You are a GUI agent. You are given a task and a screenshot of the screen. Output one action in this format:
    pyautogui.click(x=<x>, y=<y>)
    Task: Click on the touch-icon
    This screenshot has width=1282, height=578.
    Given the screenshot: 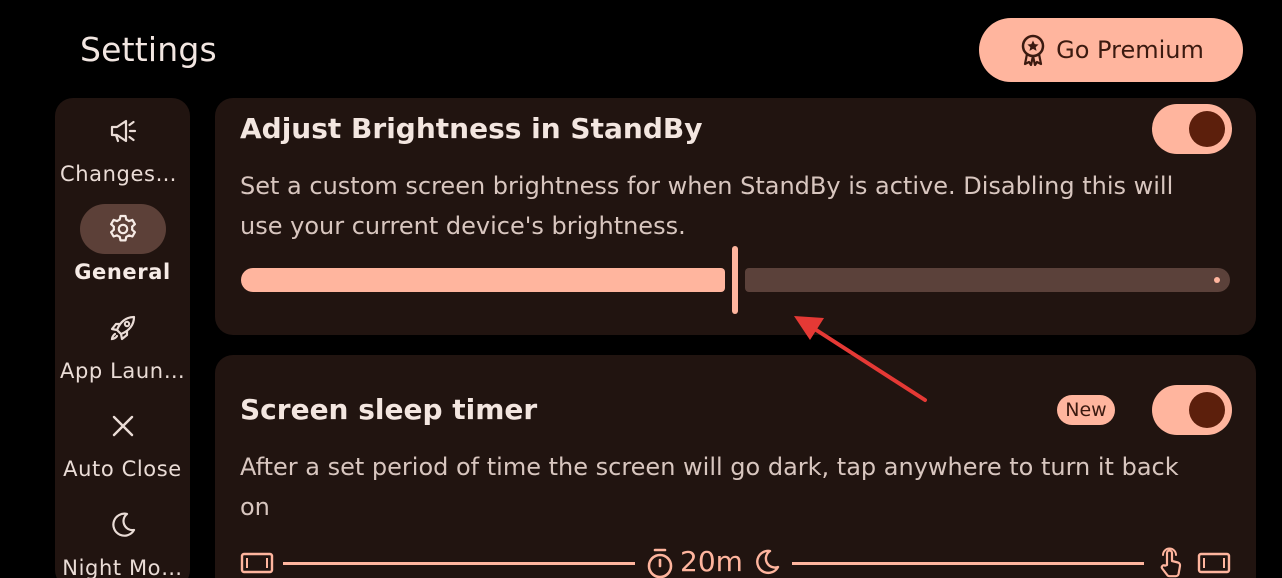 What is the action you would take?
    pyautogui.click(x=1171, y=562)
    